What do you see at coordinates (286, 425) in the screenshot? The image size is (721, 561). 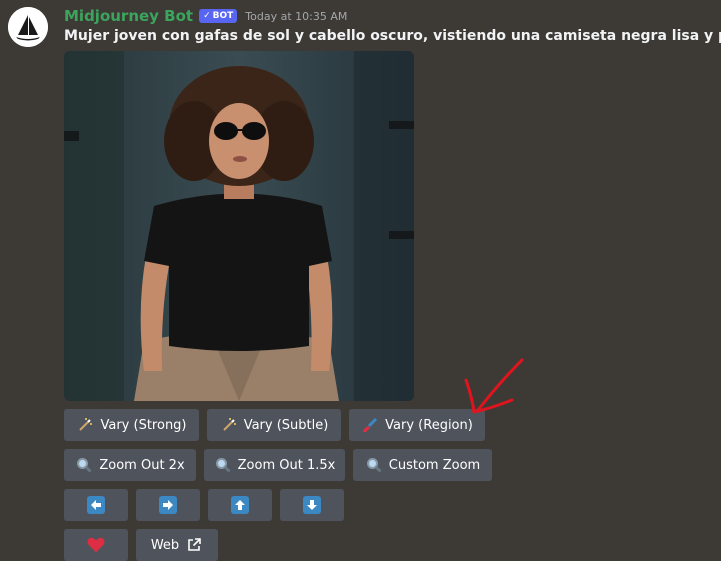 I see `vary-subtle-label: Vary (Subtle)` at bounding box center [286, 425].